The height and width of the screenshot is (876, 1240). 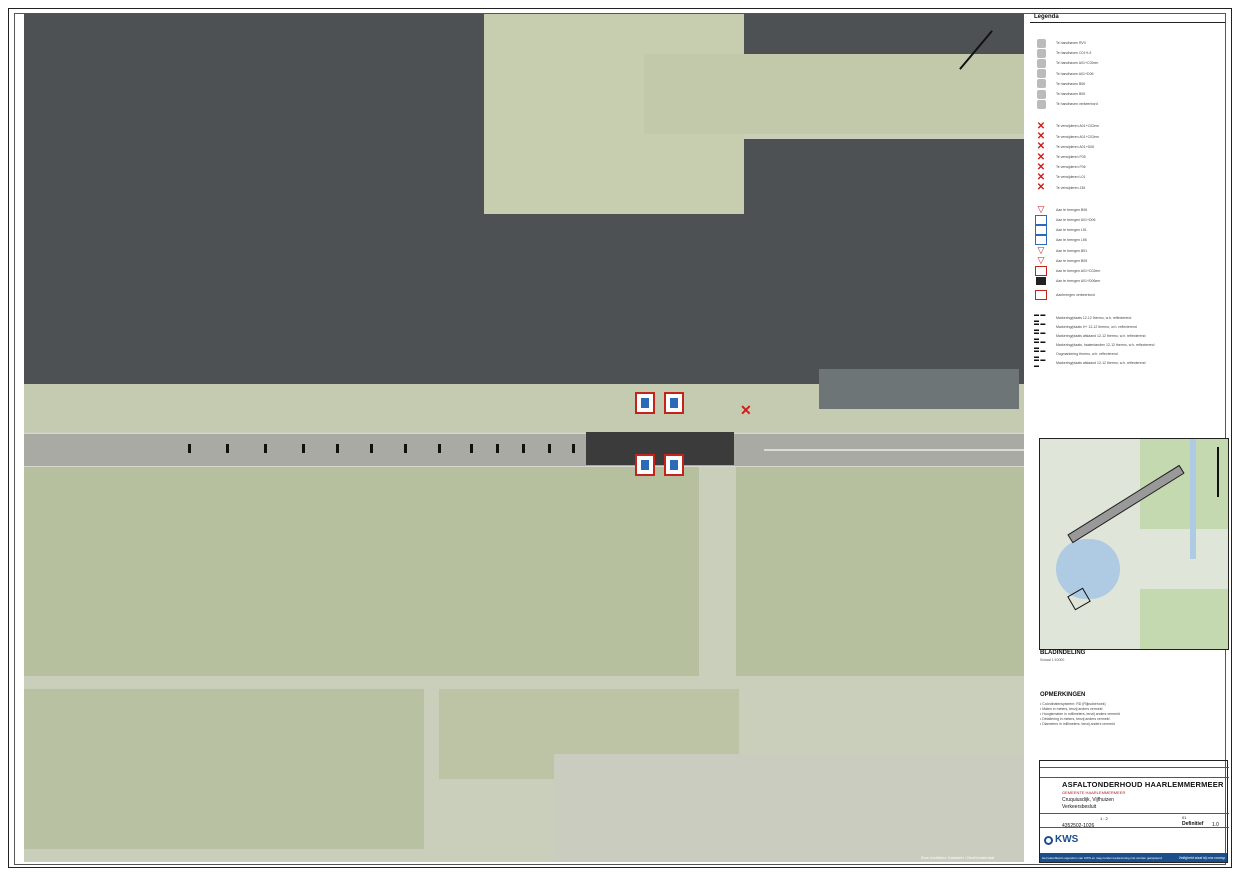 I want to click on tb-divider, so click(x=1134, y=767).